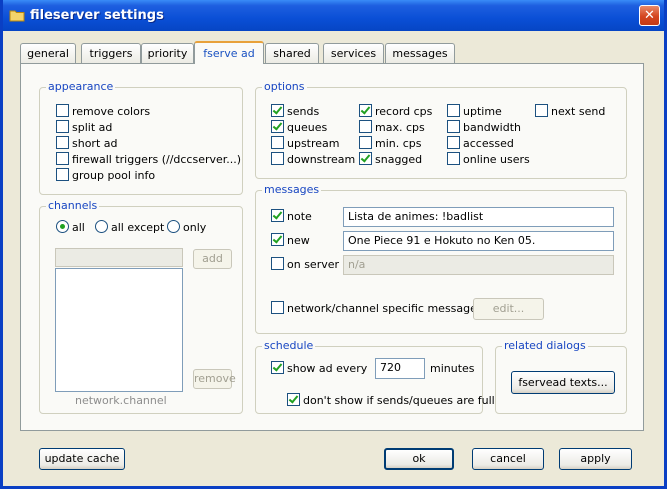  I want to click on short-ad-checkbox: short ad, so click(87, 143).